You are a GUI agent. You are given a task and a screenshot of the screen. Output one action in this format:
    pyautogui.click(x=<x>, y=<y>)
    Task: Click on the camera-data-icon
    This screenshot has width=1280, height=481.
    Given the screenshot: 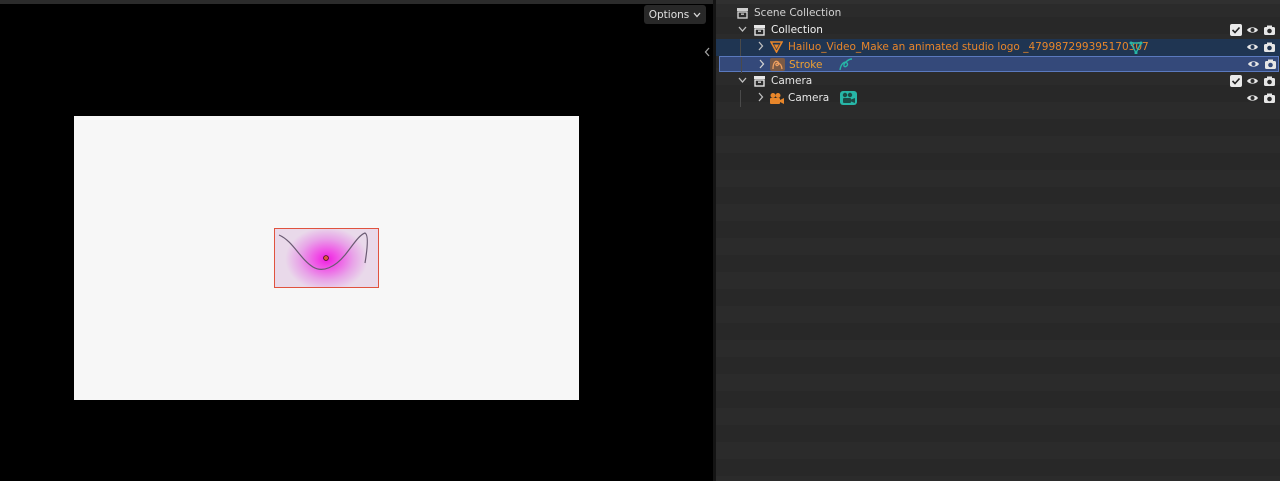 What is the action you would take?
    pyautogui.click(x=848, y=98)
    